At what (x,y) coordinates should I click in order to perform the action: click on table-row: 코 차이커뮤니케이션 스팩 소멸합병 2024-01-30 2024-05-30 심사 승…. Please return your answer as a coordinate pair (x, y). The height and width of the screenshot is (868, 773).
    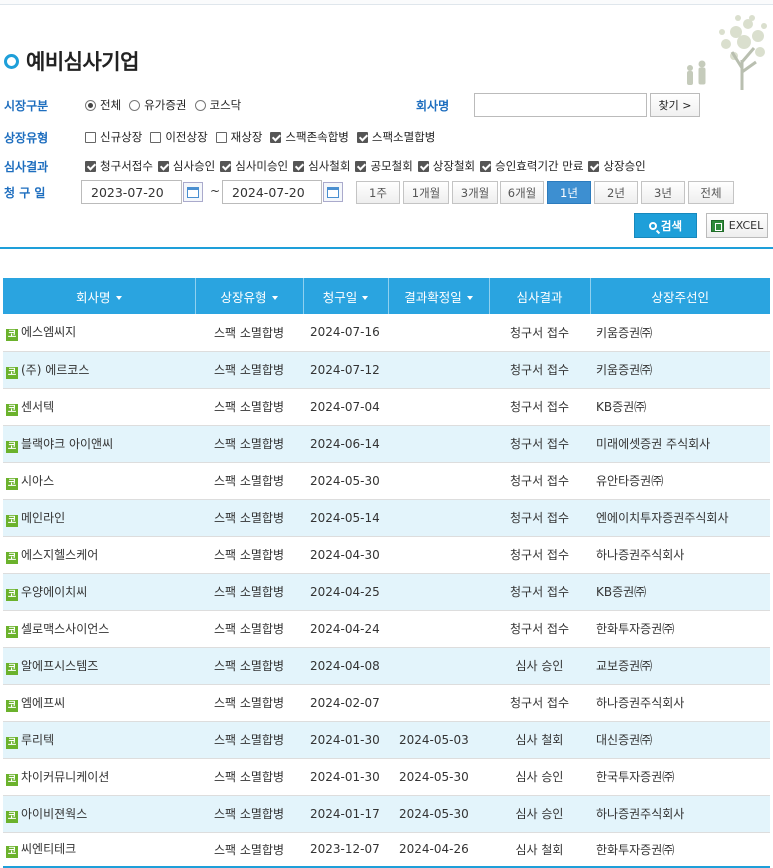
    Looking at the image, I should click on (386, 777).